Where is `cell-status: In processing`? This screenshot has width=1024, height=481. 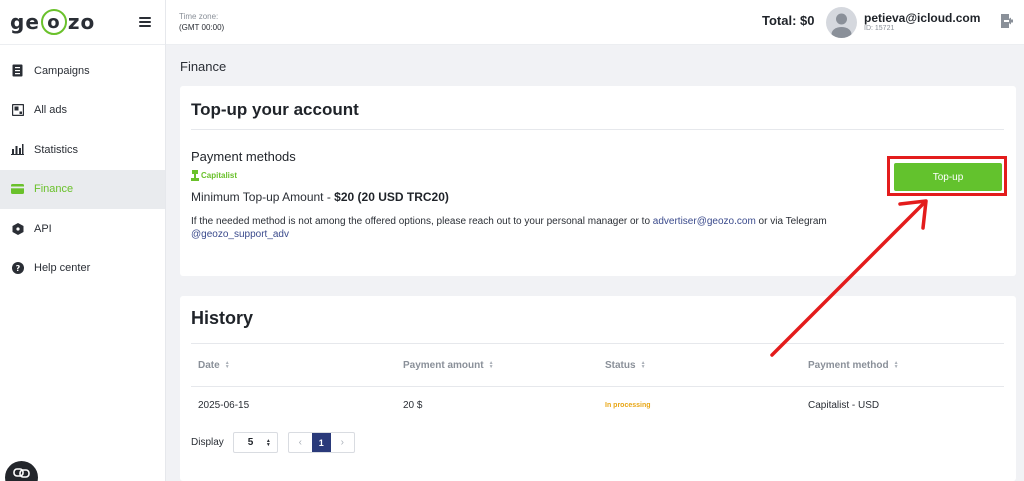 cell-status: In processing is located at coordinates (628, 405).